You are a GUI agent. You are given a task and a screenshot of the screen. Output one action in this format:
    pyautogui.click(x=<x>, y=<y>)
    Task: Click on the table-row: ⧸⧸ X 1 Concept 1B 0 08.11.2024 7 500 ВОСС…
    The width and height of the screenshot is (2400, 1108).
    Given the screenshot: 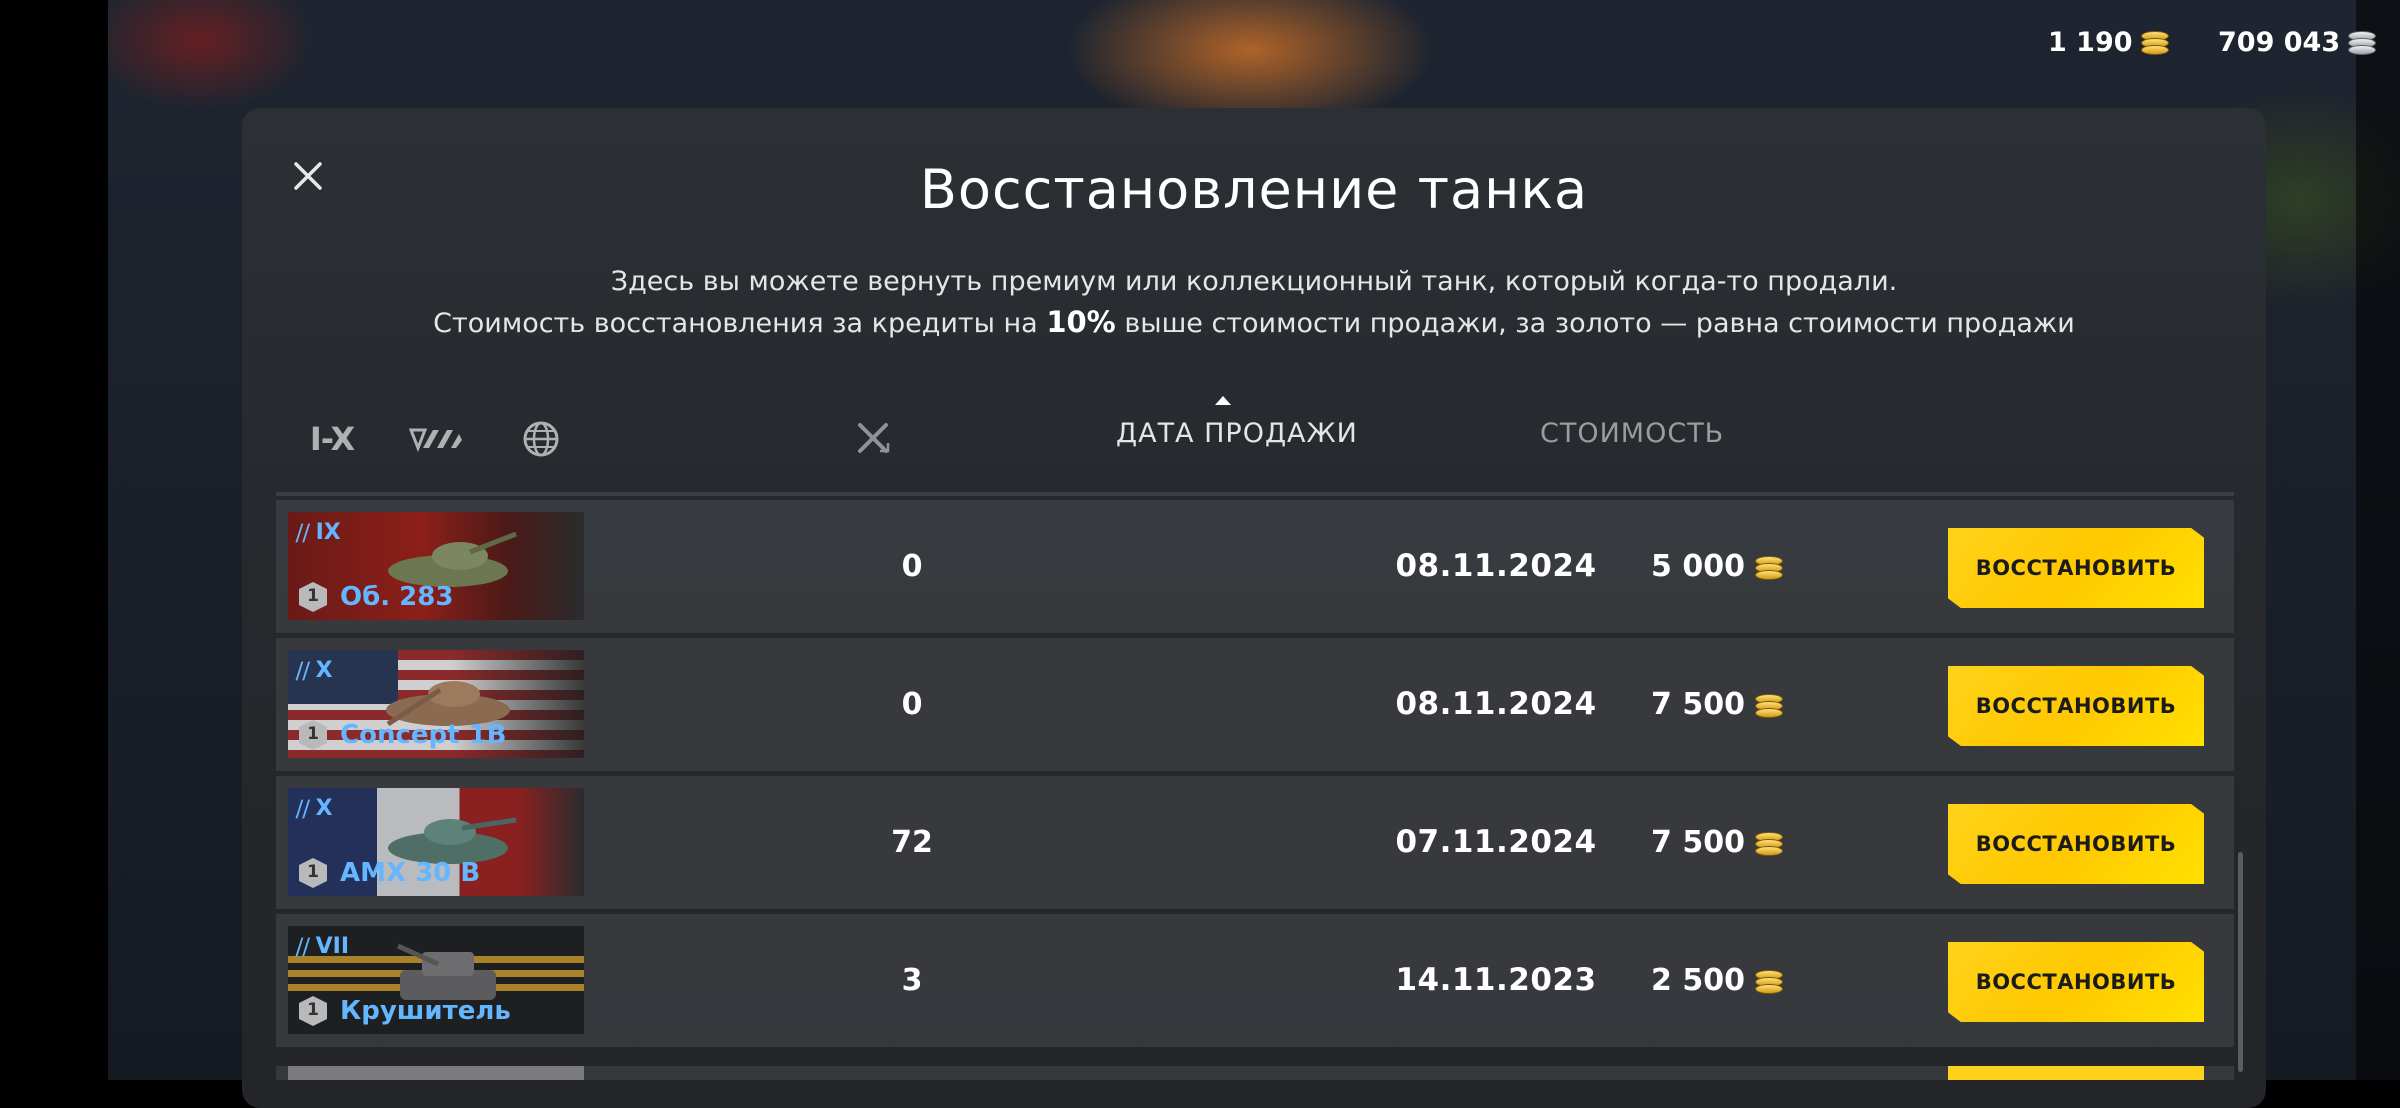 What is the action you would take?
    pyautogui.click(x=1255, y=704)
    